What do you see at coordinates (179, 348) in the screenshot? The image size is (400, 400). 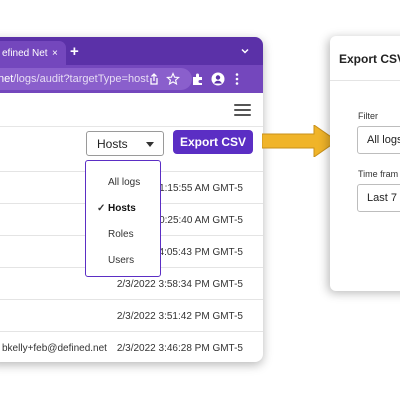 I see `row-timestamp: 2/3/2022 3:46:28 PM GMT-5` at bounding box center [179, 348].